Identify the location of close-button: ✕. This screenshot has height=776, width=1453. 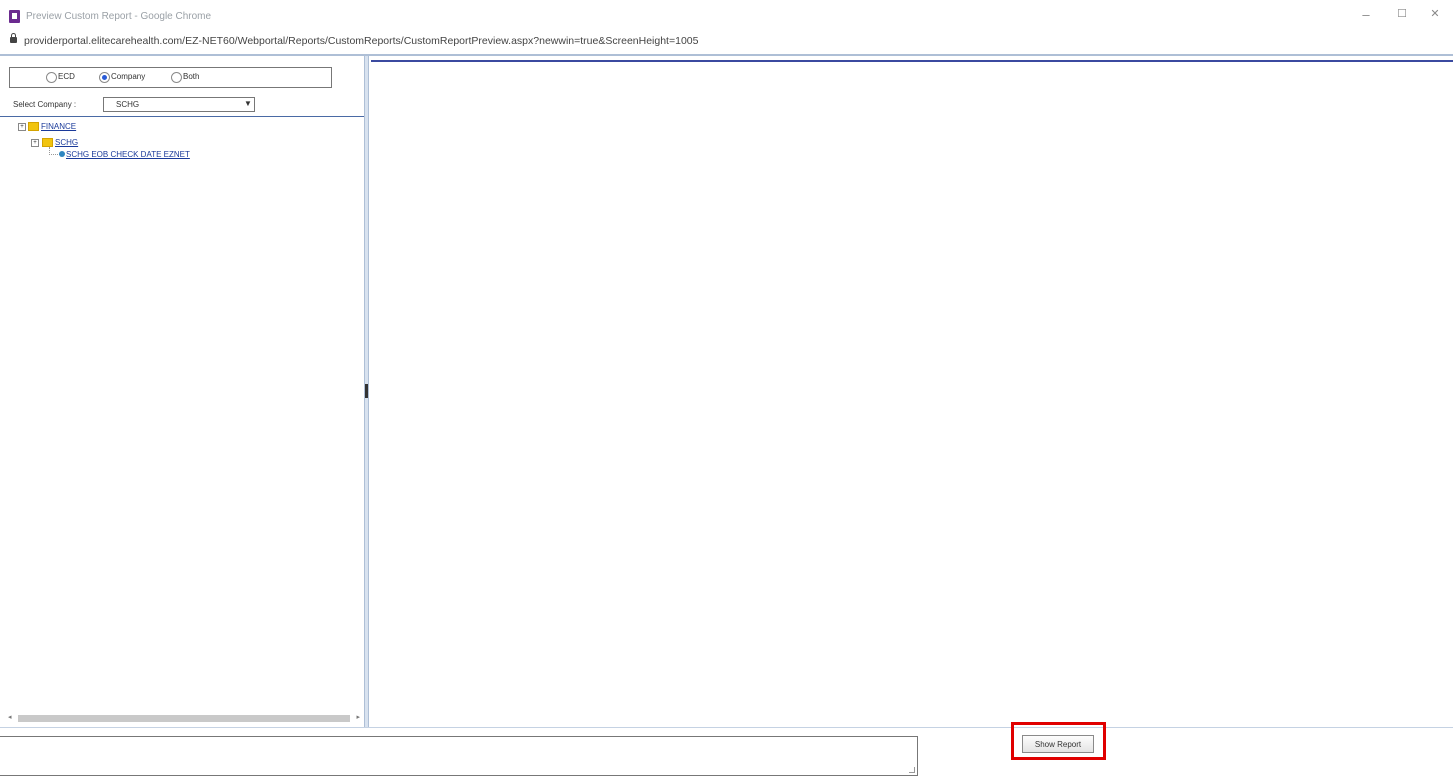
(1435, 13).